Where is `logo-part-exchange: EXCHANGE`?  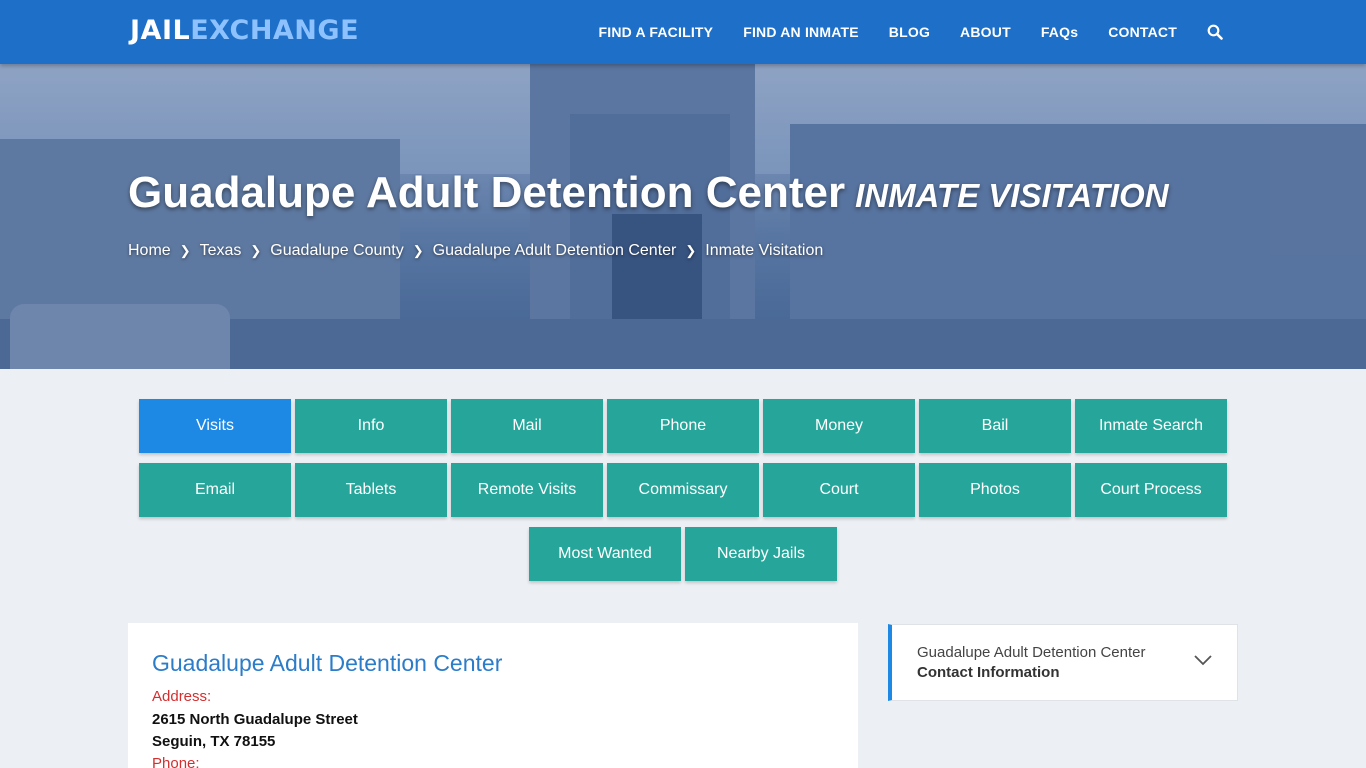
logo-part-exchange: EXCHANGE is located at coordinates (275, 30).